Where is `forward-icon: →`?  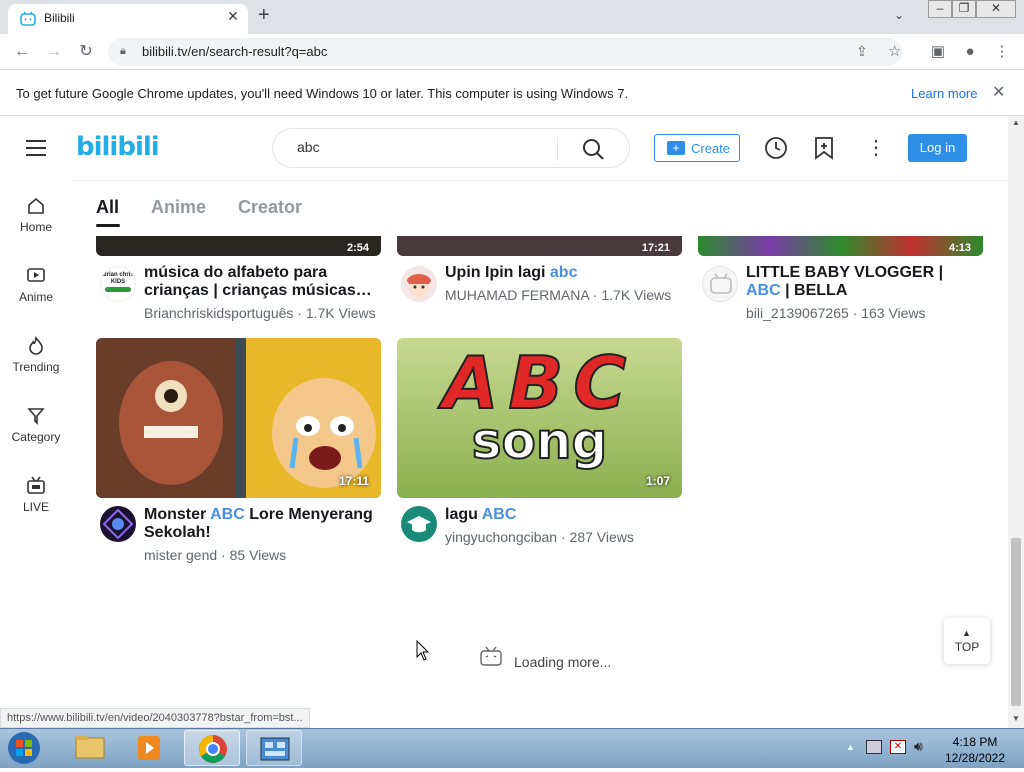
forward-icon: → is located at coordinates (54, 52).